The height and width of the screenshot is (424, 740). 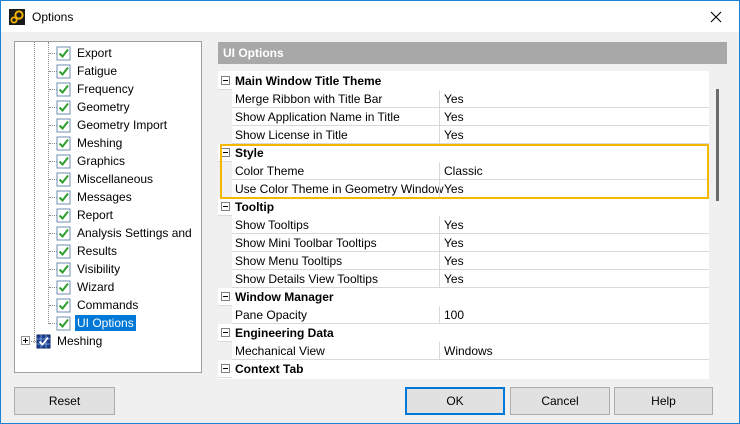 I want to click on tree-item: Frequency, so click(x=96, y=89).